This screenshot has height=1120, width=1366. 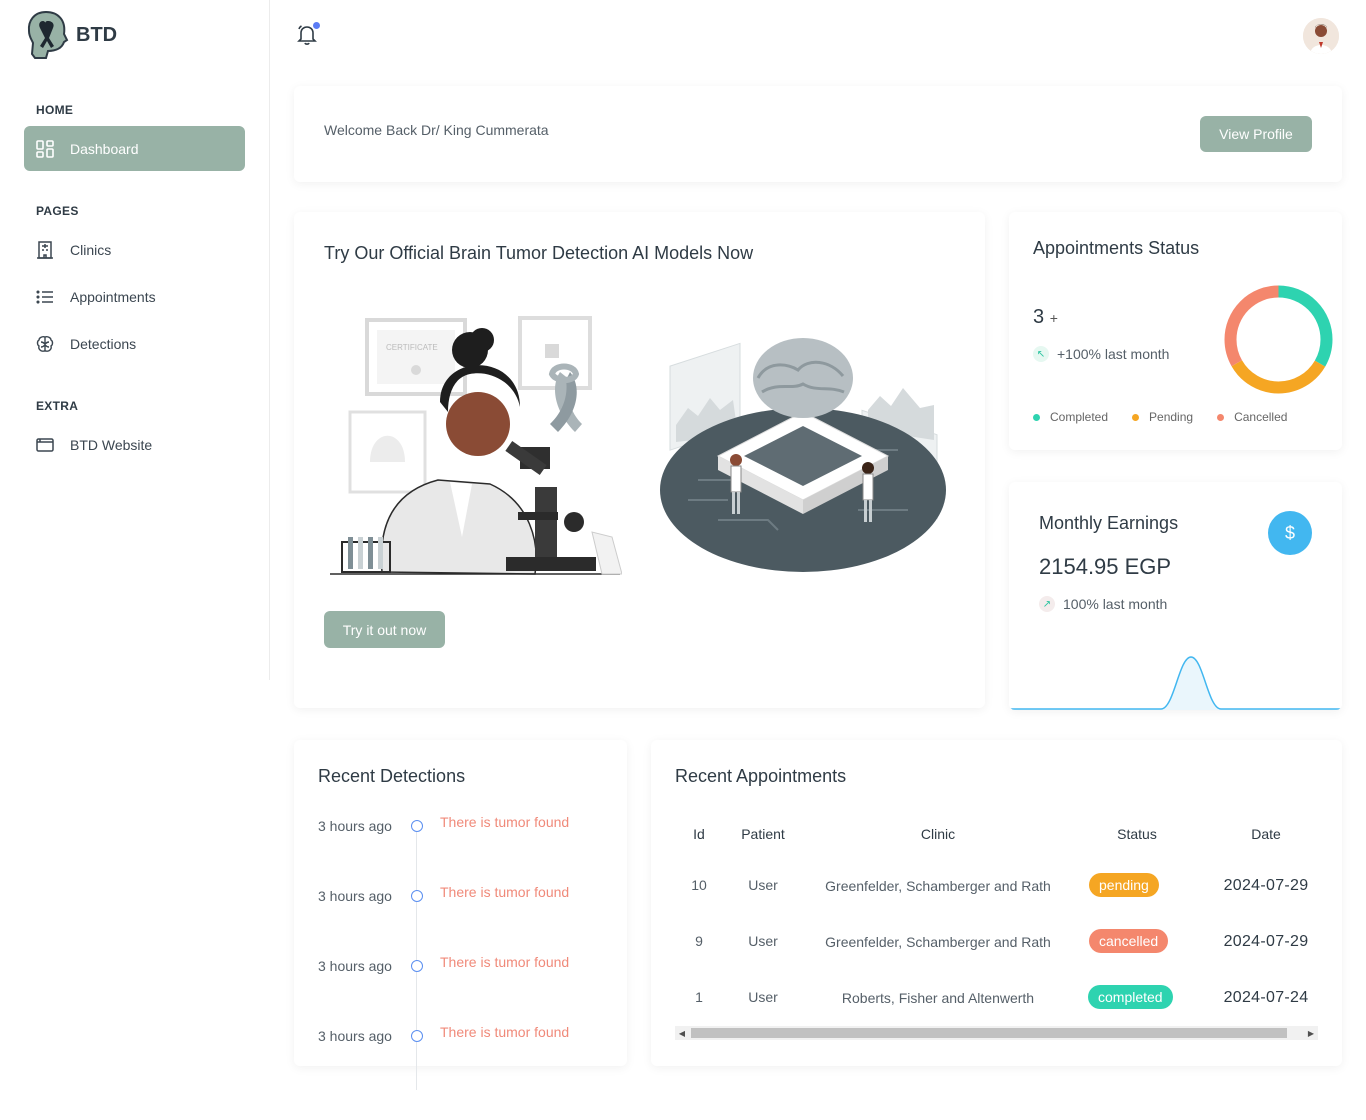 I want to click on legend-completed: Completed, so click(x=1070, y=417).